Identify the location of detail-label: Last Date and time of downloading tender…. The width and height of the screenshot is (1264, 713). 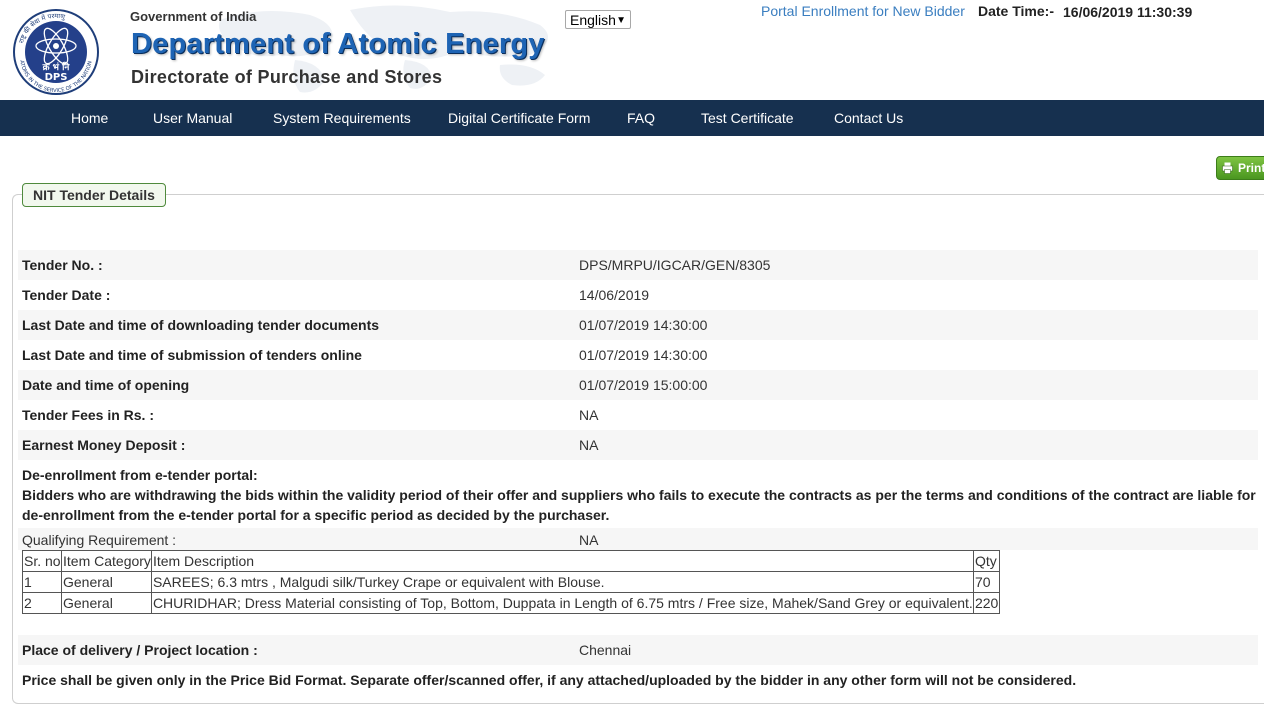
(201, 325).